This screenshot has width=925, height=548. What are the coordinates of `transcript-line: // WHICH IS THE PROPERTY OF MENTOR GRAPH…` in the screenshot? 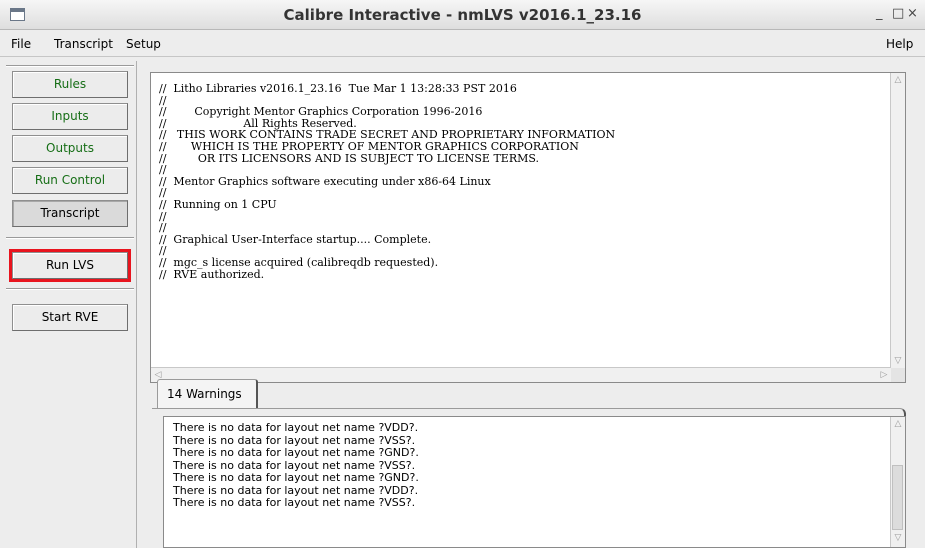 It's located at (369, 146).